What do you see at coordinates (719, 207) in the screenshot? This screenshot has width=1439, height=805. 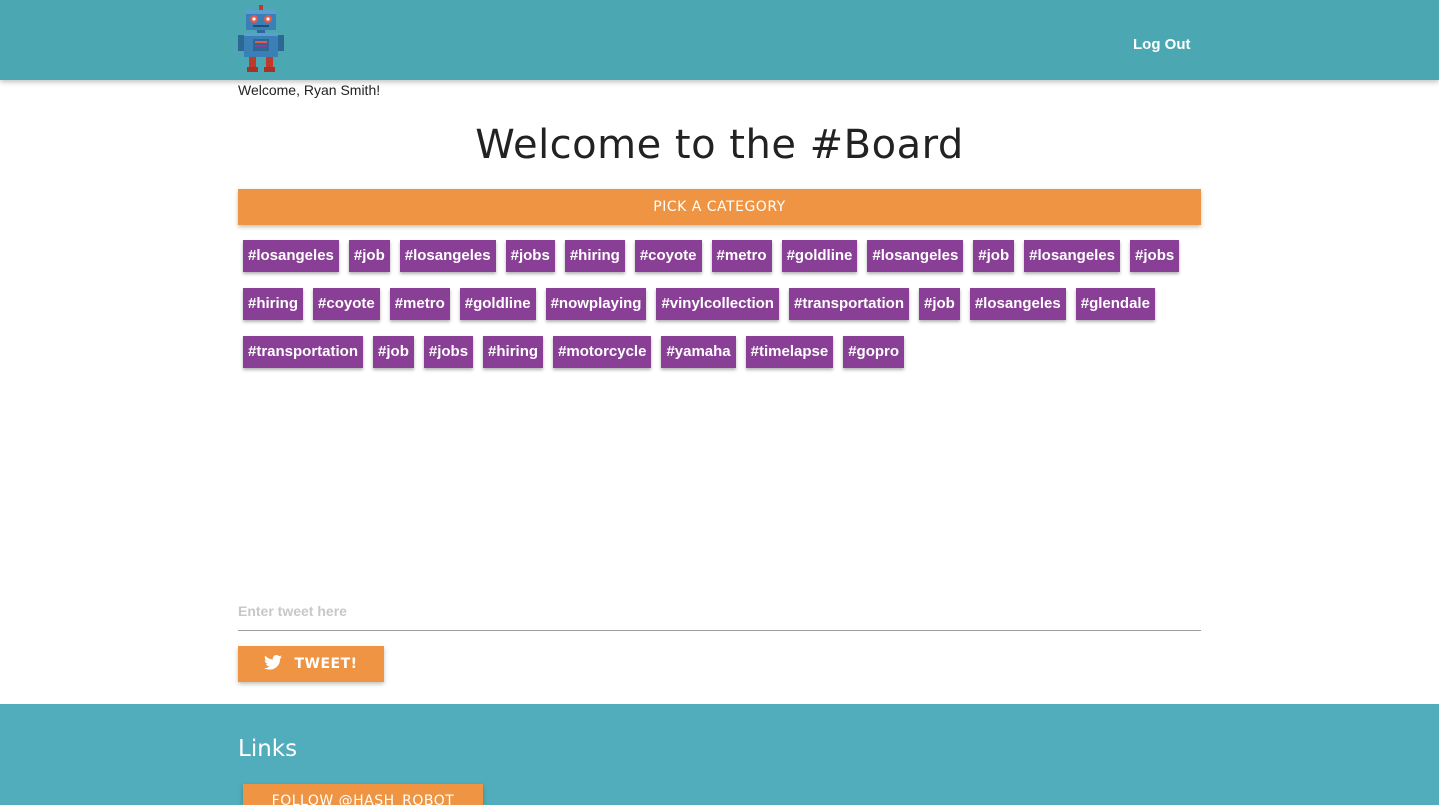 I see `pick-category-button: PICK A CATEGORY` at bounding box center [719, 207].